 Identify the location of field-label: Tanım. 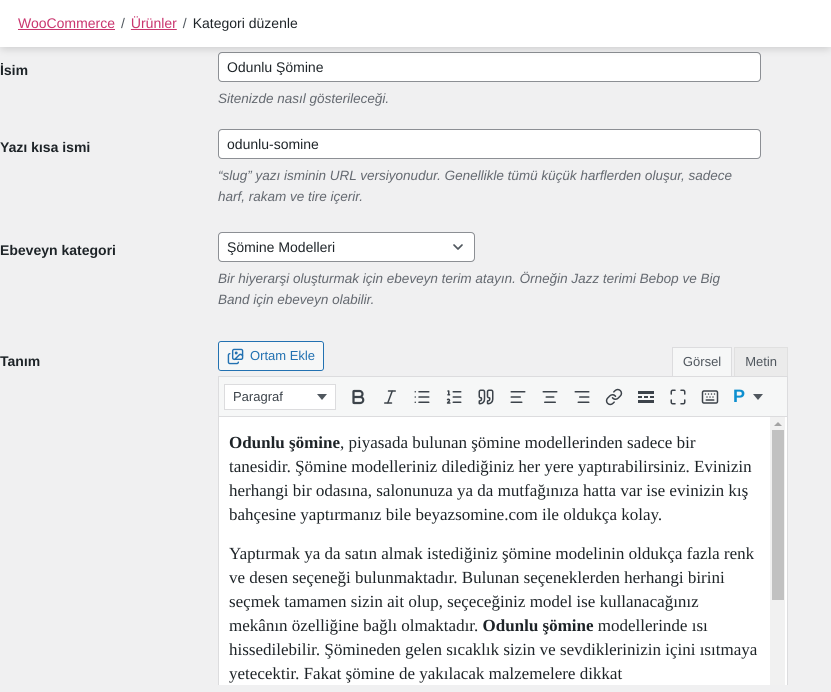
(20, 361).